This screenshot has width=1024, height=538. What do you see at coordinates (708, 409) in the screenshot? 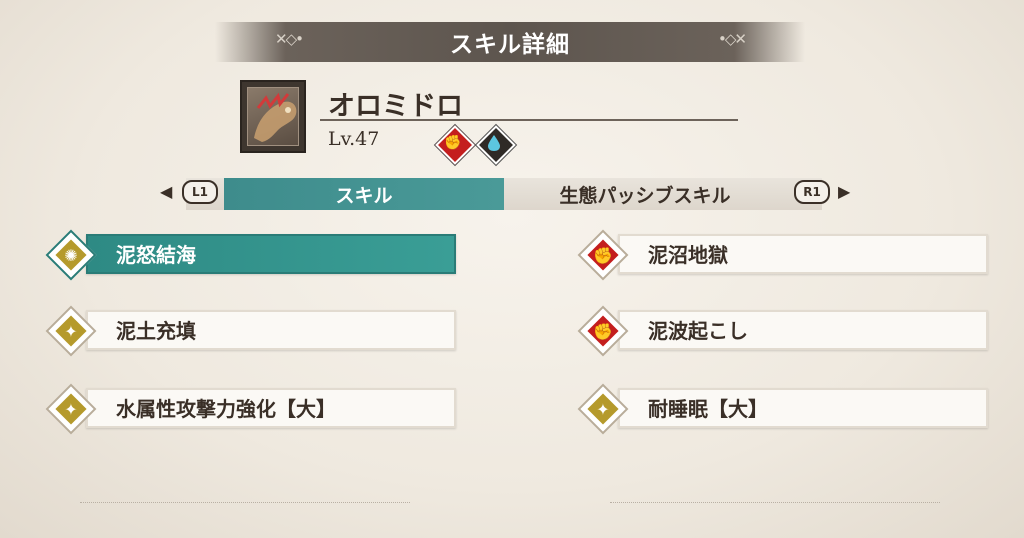
I see `skill-label: 耐睡眠【大】` at bounding box center [708, 409].